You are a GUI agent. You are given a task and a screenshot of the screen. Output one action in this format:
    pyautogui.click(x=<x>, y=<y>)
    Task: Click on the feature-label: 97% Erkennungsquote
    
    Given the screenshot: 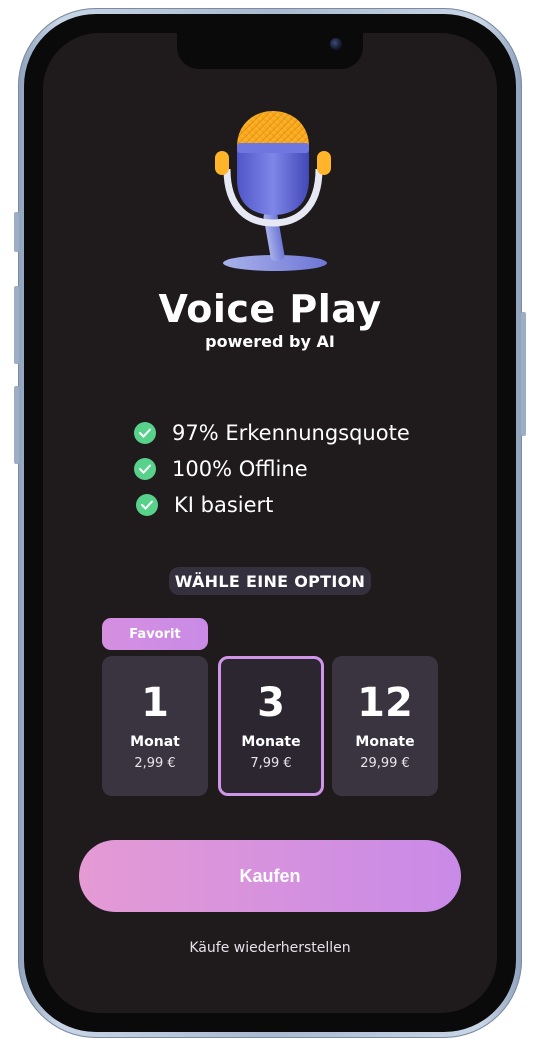 What is the action you would take?
    pyautogui.click(x=291, y=433)
    